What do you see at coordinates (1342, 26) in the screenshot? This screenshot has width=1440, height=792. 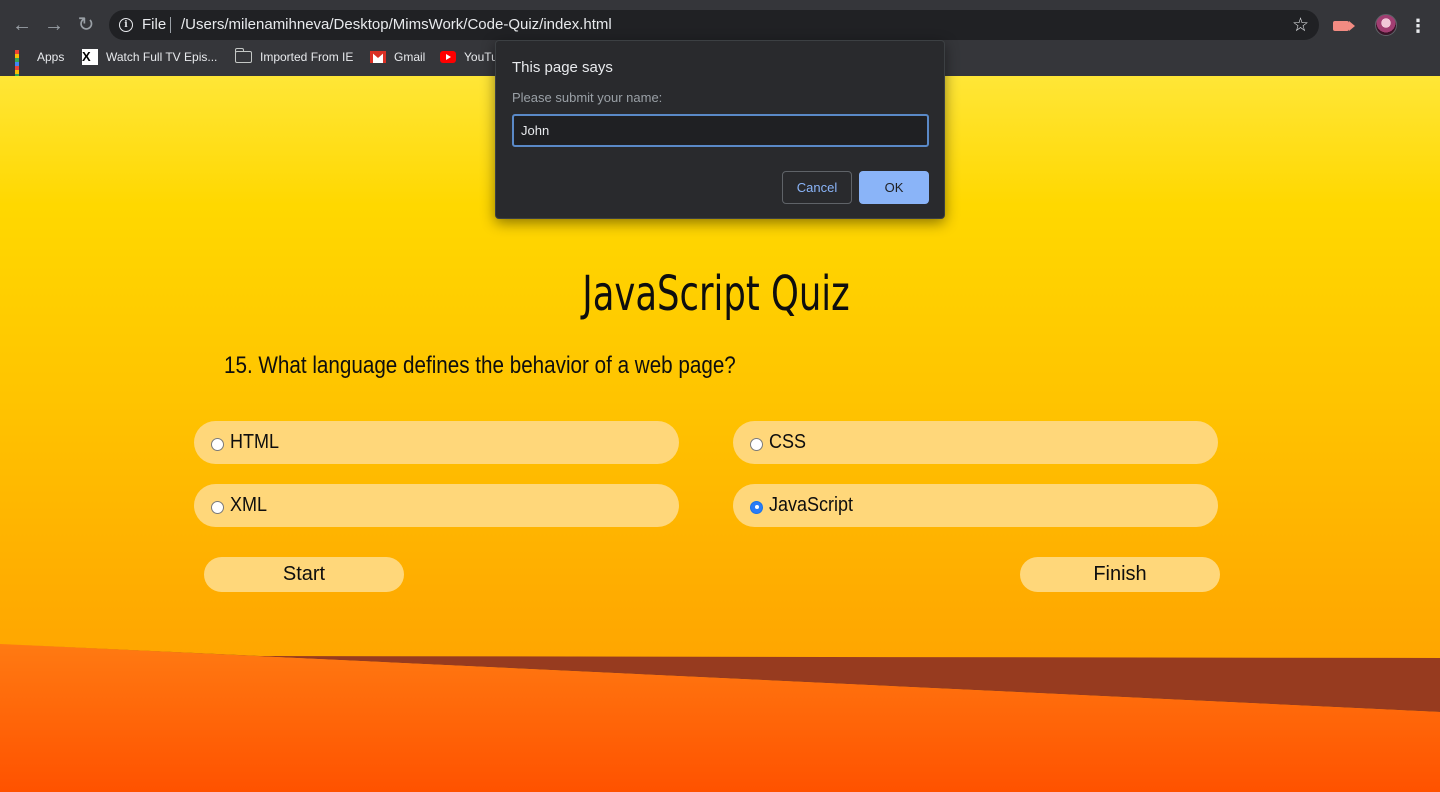 I see `extension-icon` at bounding box center [1342, 26].